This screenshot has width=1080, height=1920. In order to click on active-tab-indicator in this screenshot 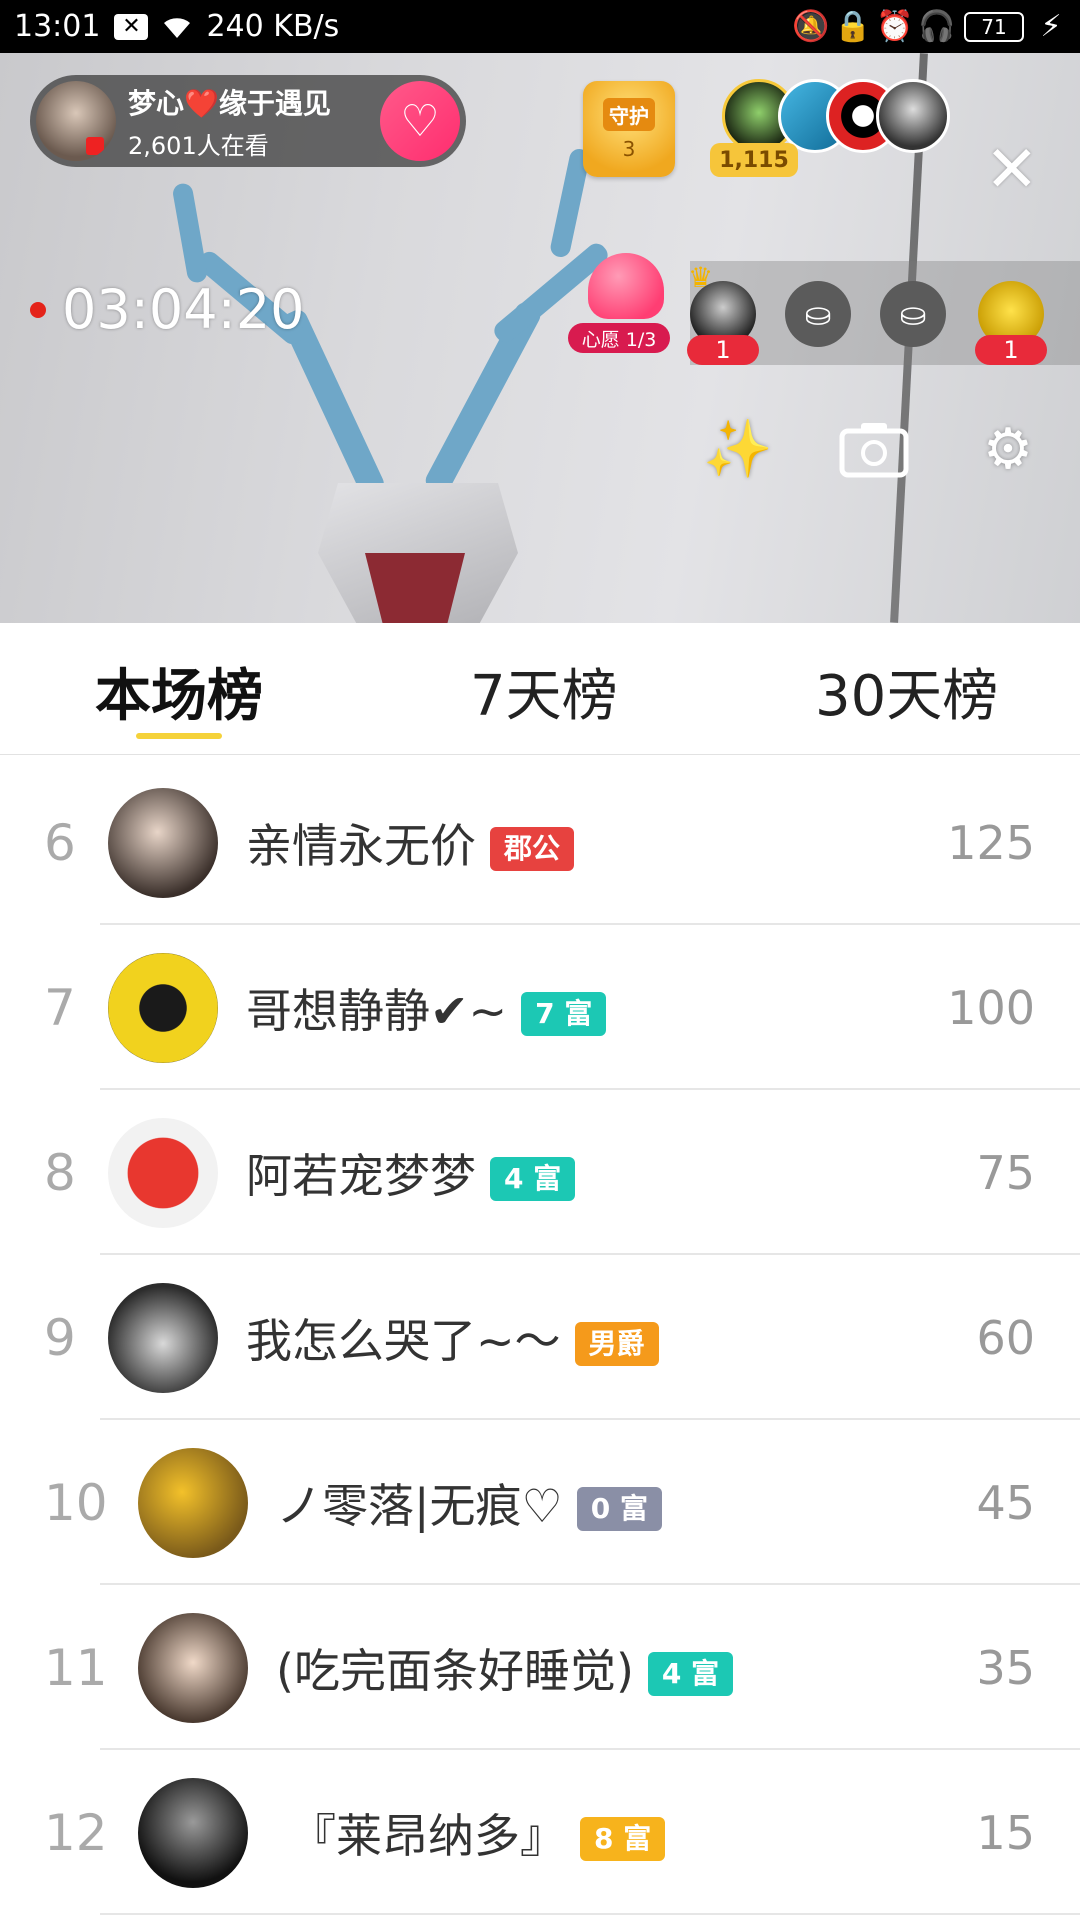, I will do `click(179, 736)`.